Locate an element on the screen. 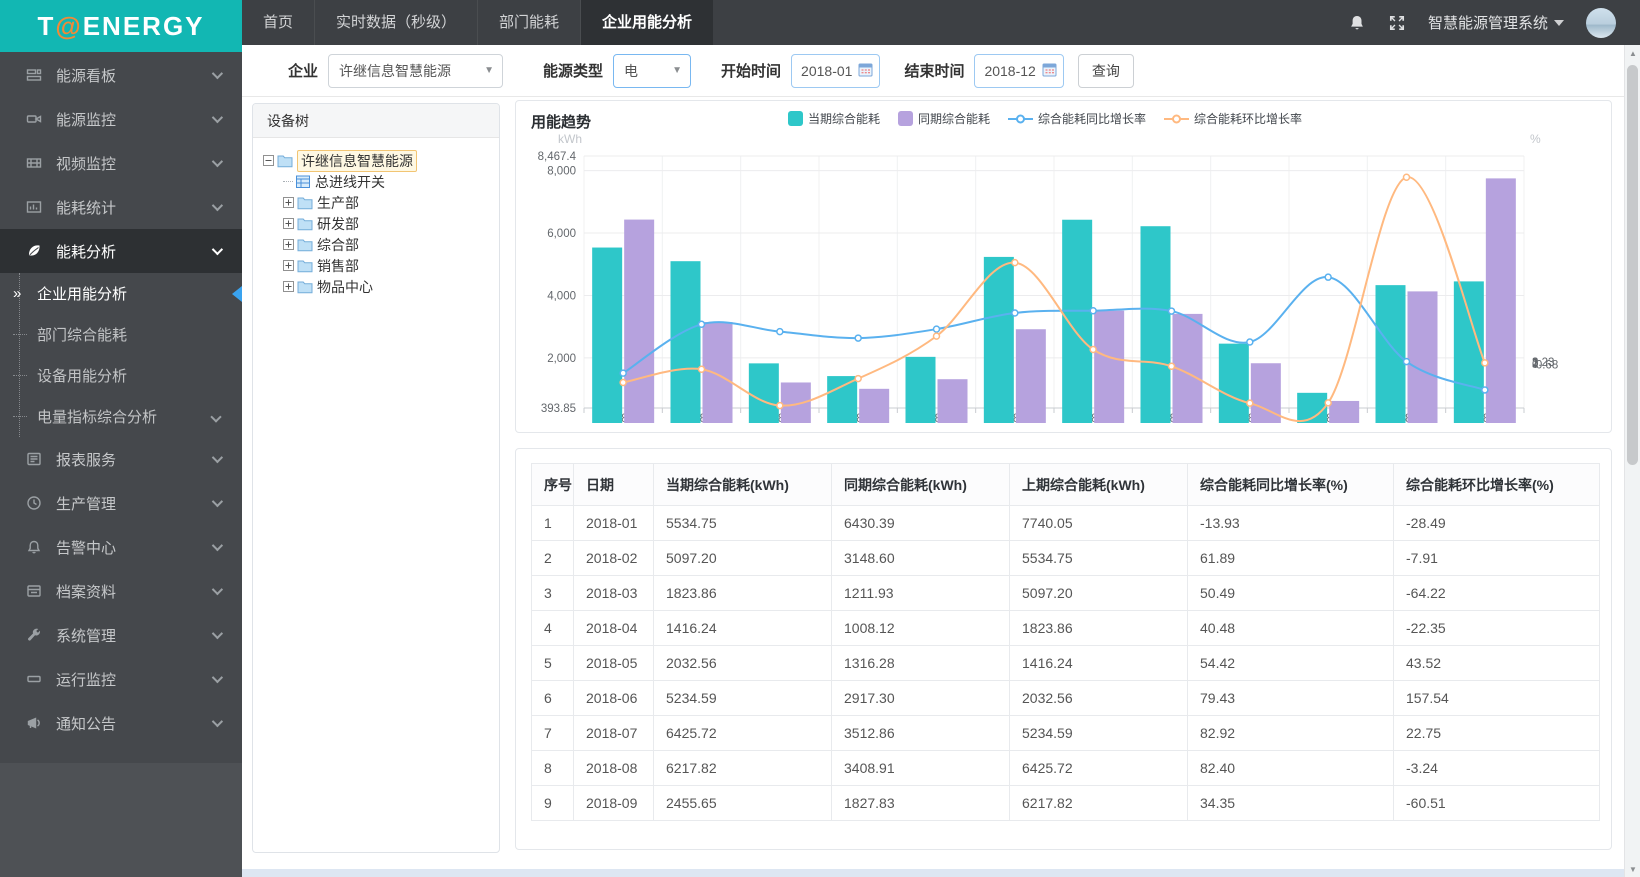 The height and width of the screenshot is (877, 1640). tree-node: 生产部 is located at coordinates (386, 202).